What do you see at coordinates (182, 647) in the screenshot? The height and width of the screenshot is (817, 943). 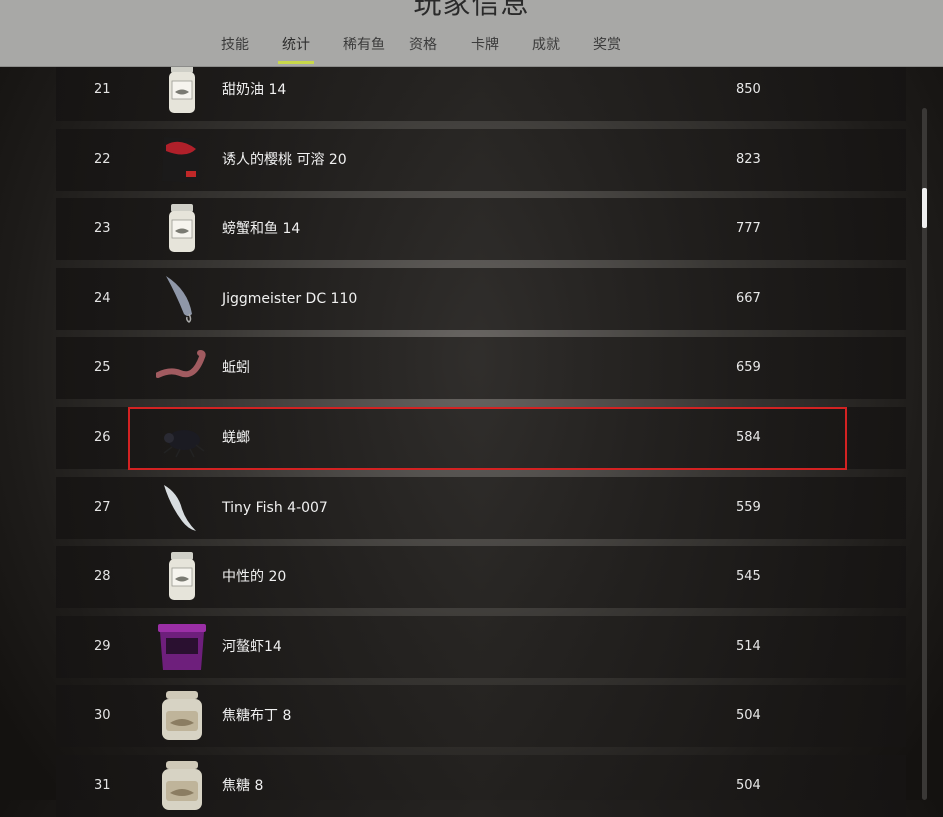 I see `bucket-icon` at bounding box center [182, 647].